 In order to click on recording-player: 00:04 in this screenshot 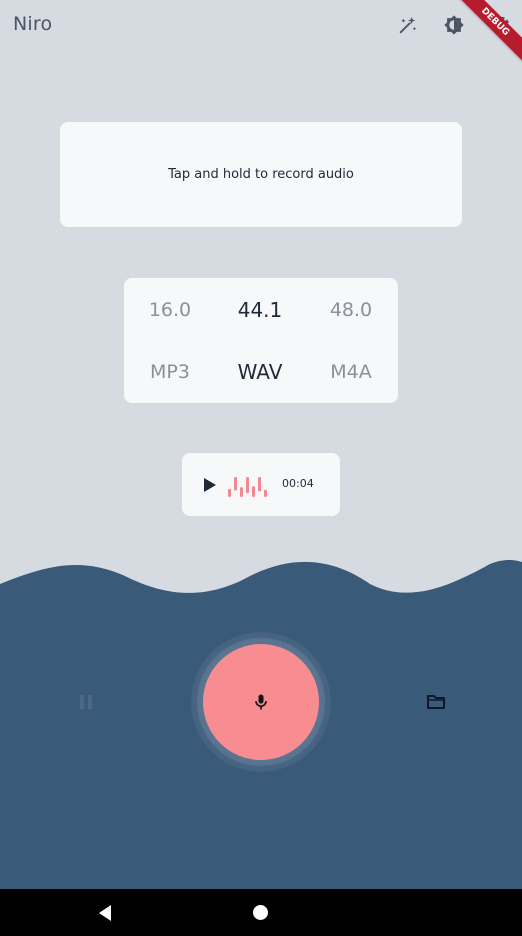, I will do `click(261, 484)`.